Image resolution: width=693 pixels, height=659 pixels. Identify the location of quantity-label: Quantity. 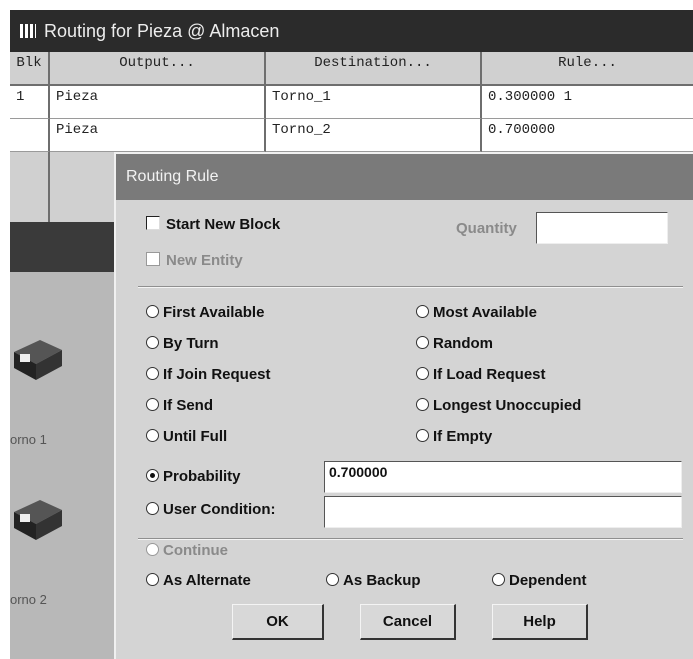
(486, 228).